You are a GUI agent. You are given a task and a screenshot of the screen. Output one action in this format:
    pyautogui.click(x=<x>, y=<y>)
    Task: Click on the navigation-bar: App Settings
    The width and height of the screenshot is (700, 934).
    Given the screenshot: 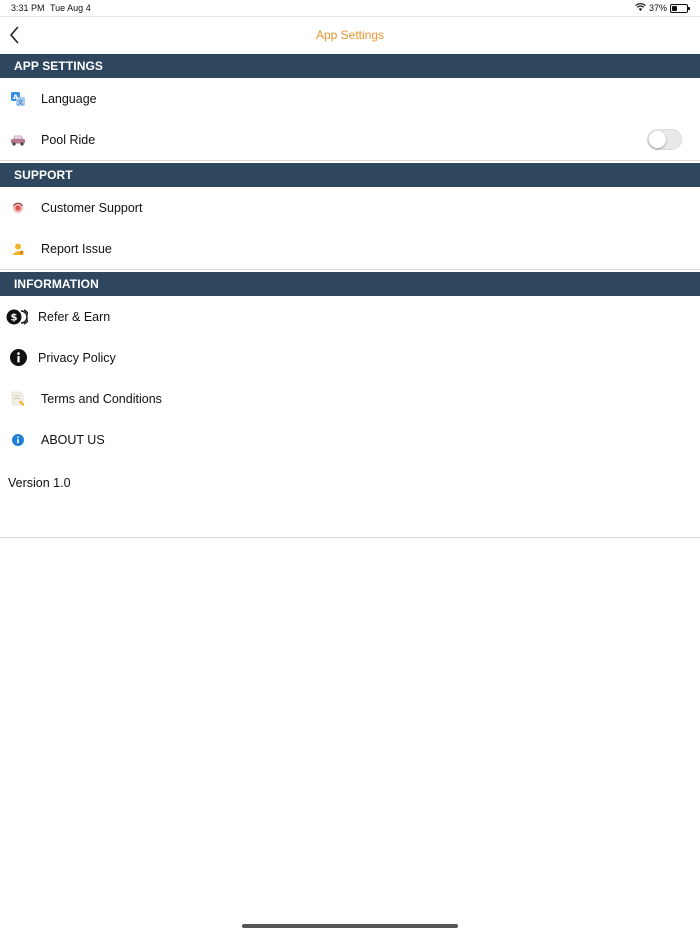 What is the action you would take?
    pyautogui.click(x=350, y=35)
    